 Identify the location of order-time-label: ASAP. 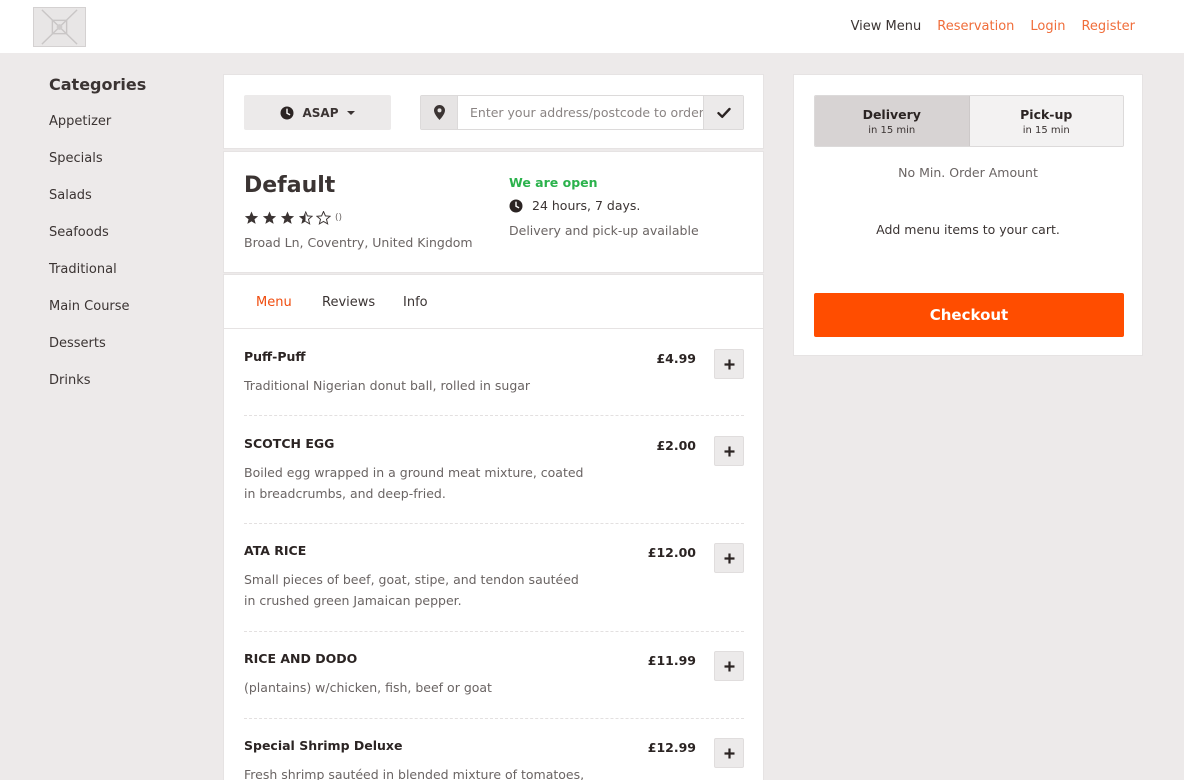
(320, 112).